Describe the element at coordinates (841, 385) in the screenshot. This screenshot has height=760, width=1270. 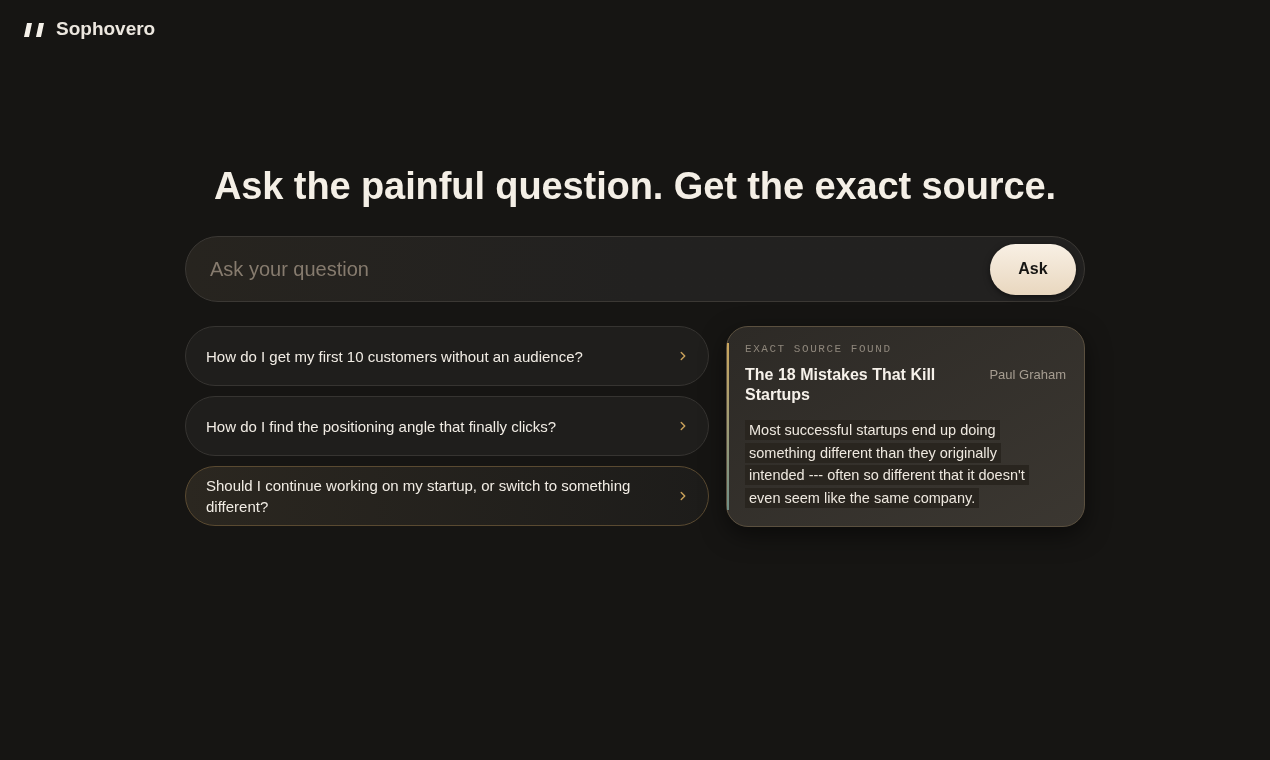
I see `source-title: The 18 Mistakes That Kill Startups` at that location.